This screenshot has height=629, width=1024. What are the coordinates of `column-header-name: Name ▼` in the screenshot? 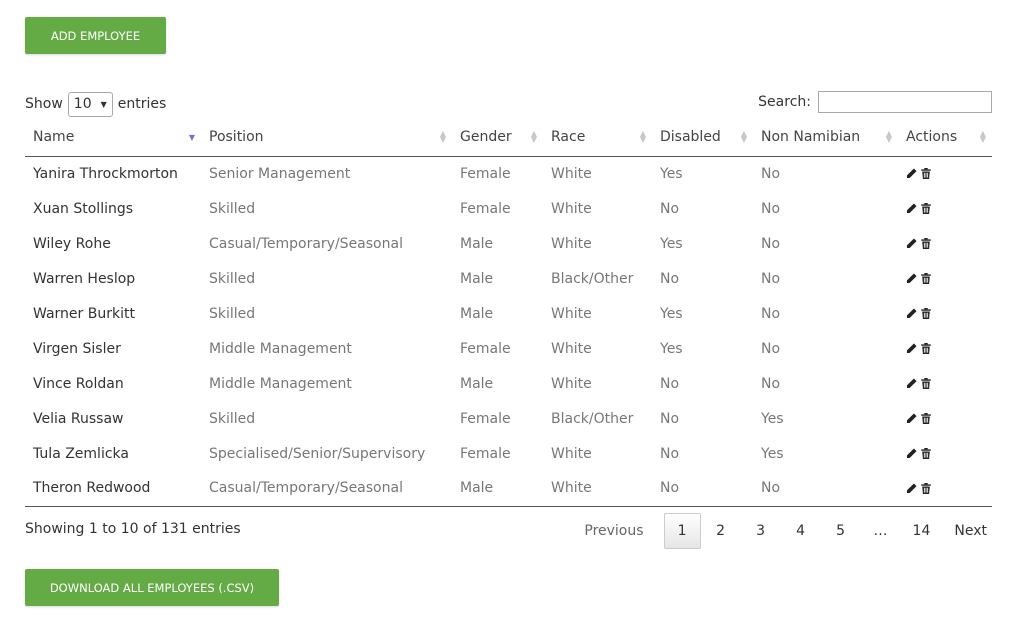 It's located at (113, 137).